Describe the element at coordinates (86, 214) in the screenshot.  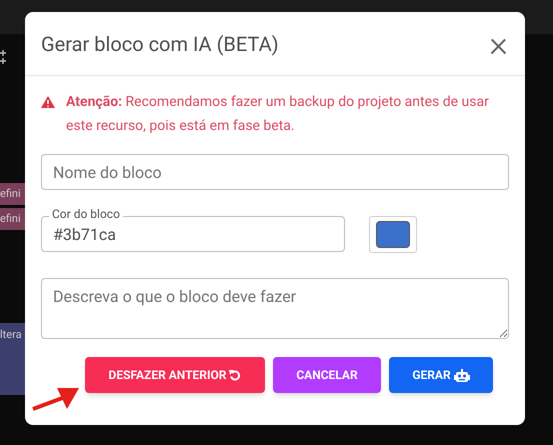
I see `field-label: Cor do bloco` at that location.